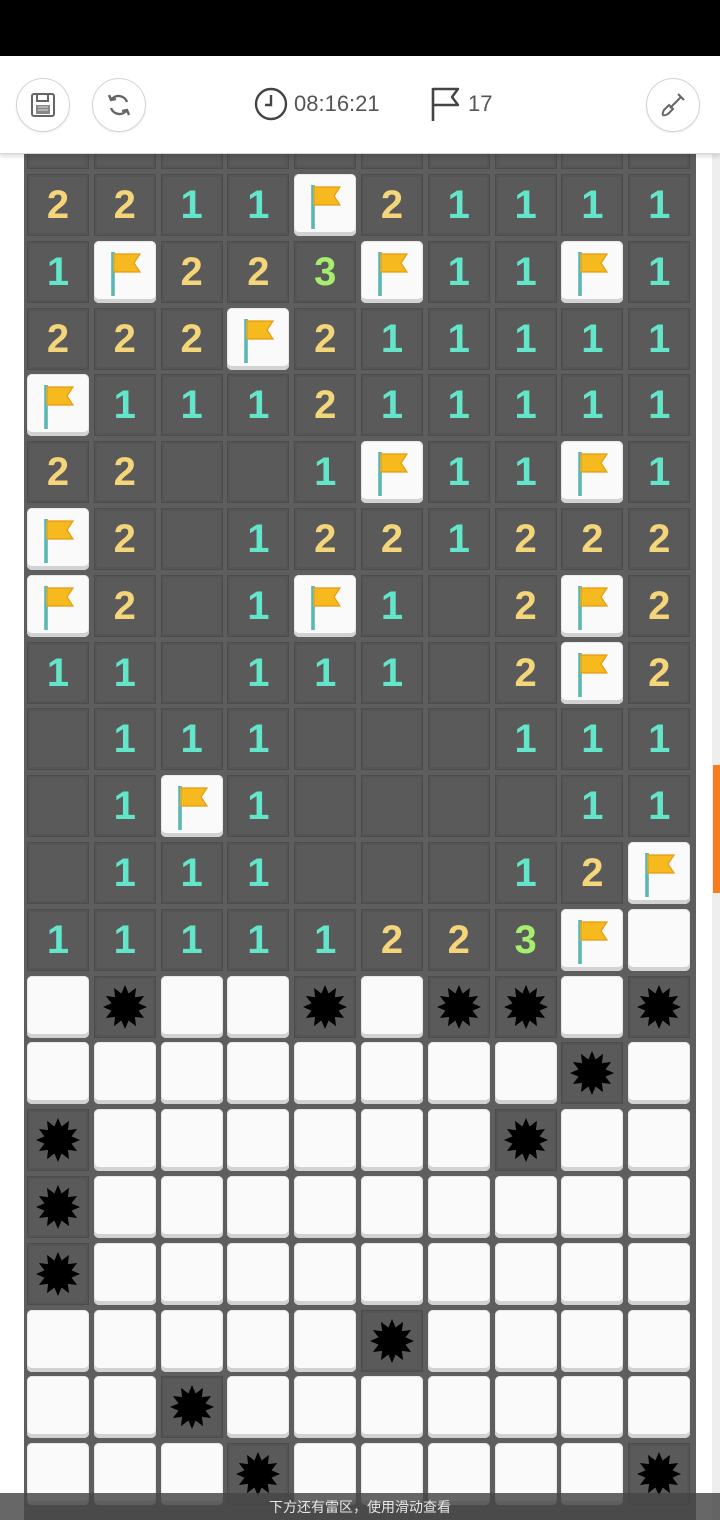  What do you see at coordinates (716, 829) in the screenshot?
I see `scrollbar-thumb` at bounding box center [716, 829].